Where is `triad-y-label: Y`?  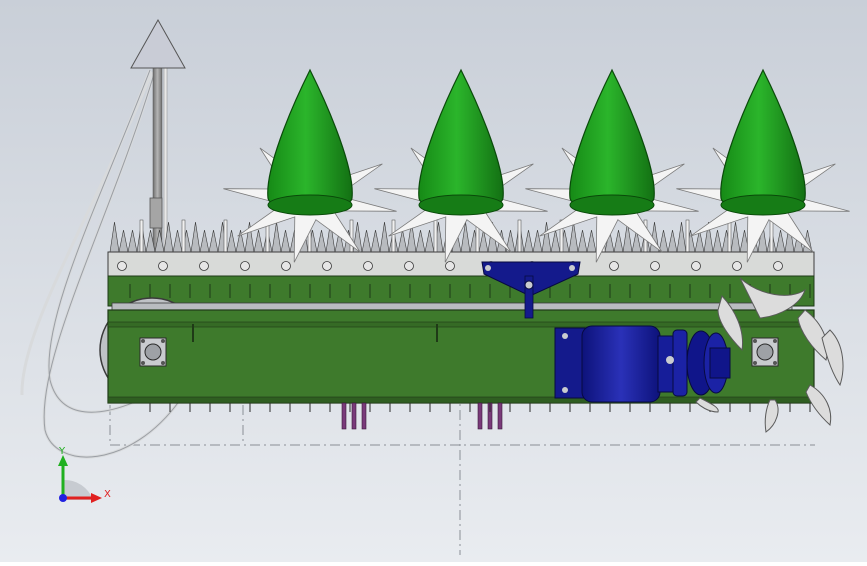 triad-y-label: Y is located at coordinates (62, 451).